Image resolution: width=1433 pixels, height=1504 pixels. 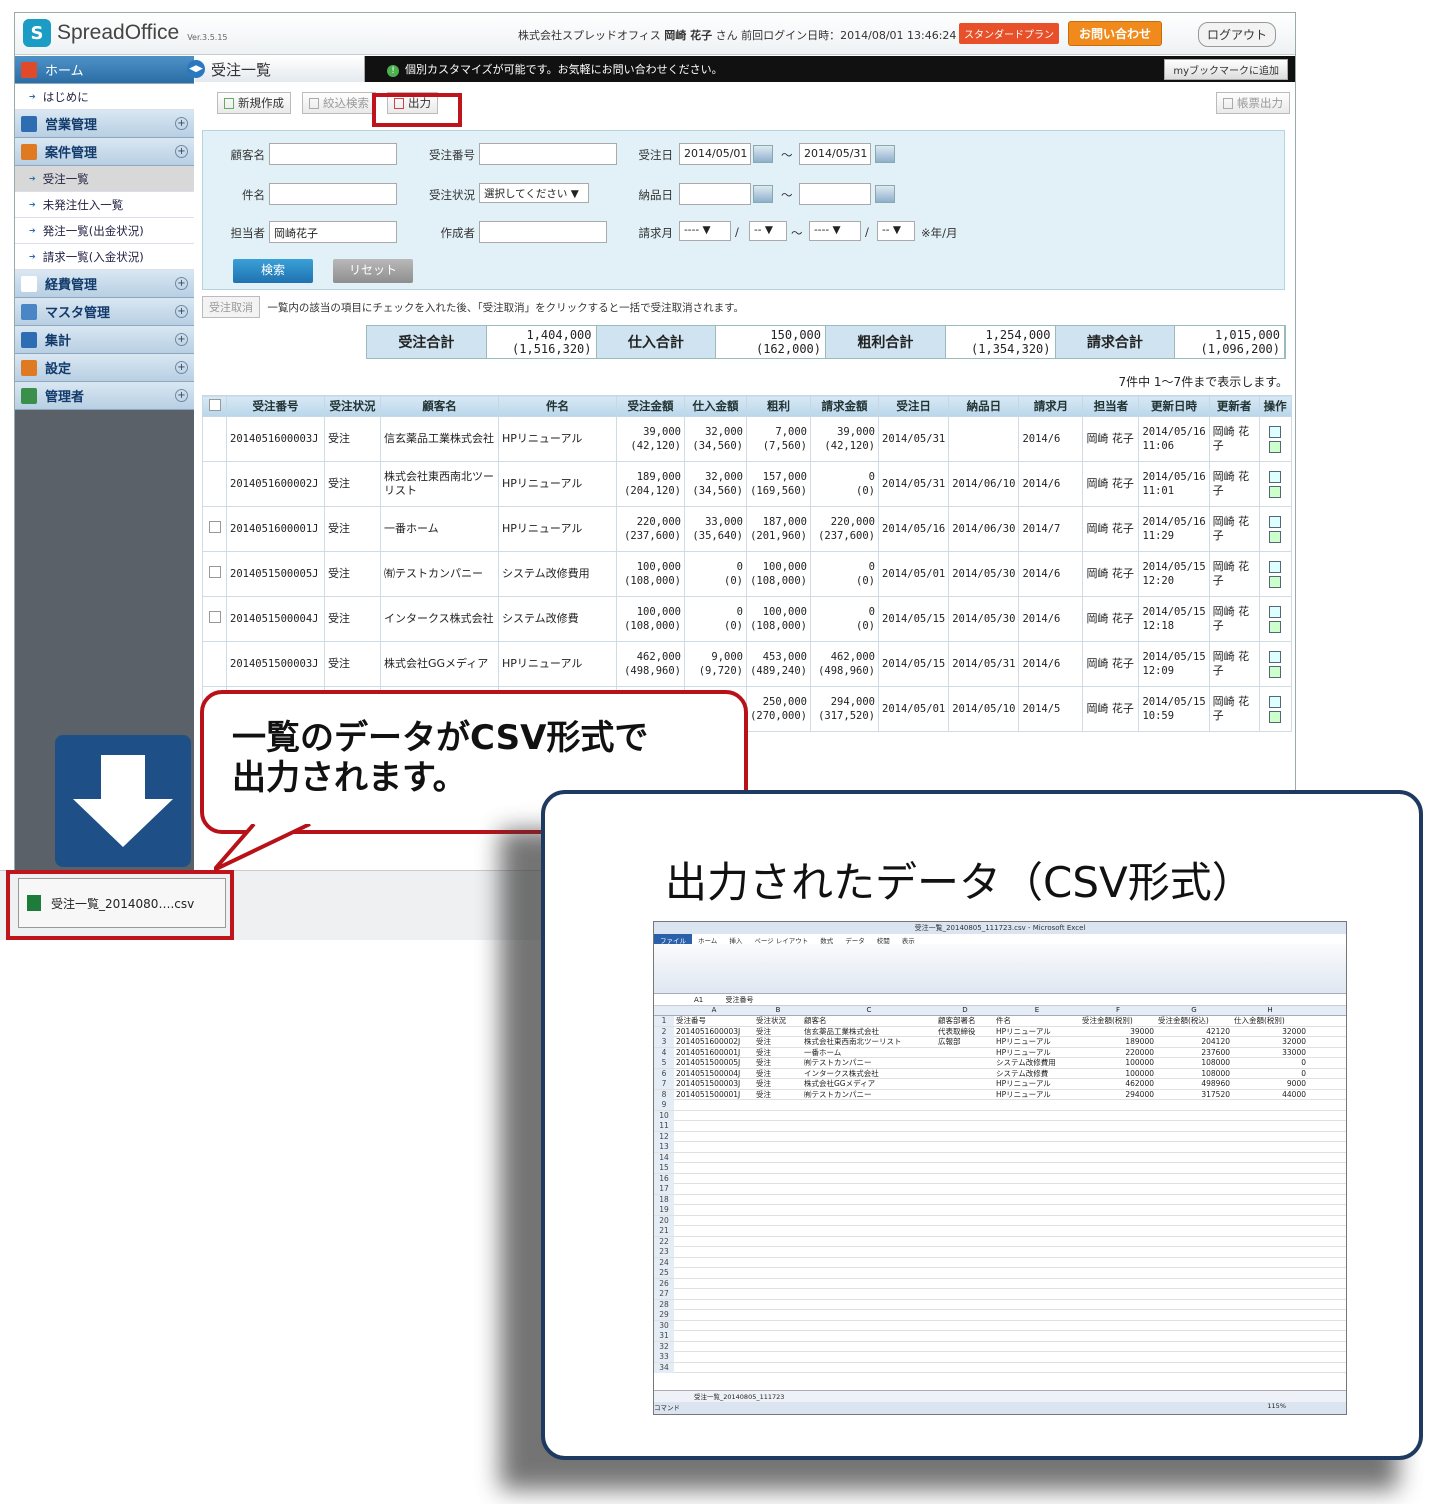 What do you see at coordinates (1194, 1032) in the screenshot?
I see `excel-cell: 42120` at bounding box center [1194, 1032].